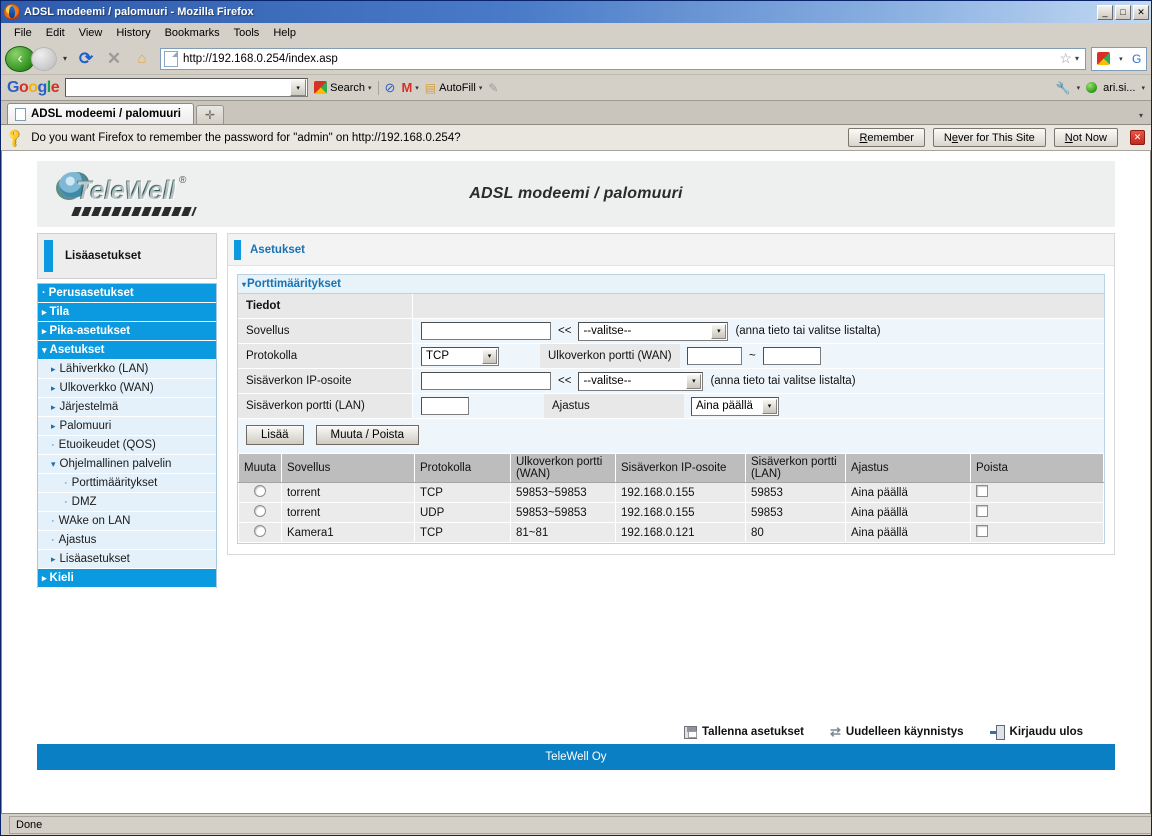  Describe the element at coordinates (343, 87) in the screenshot. I see `google-search-button: Search ▾` at that location.